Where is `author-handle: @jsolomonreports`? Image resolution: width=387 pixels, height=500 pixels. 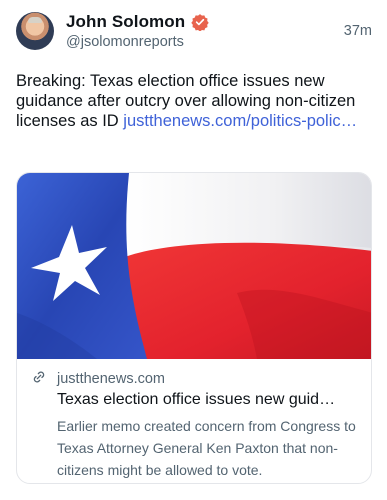
author-handle: @jsolomonreports is located at coordinates (125, 42).